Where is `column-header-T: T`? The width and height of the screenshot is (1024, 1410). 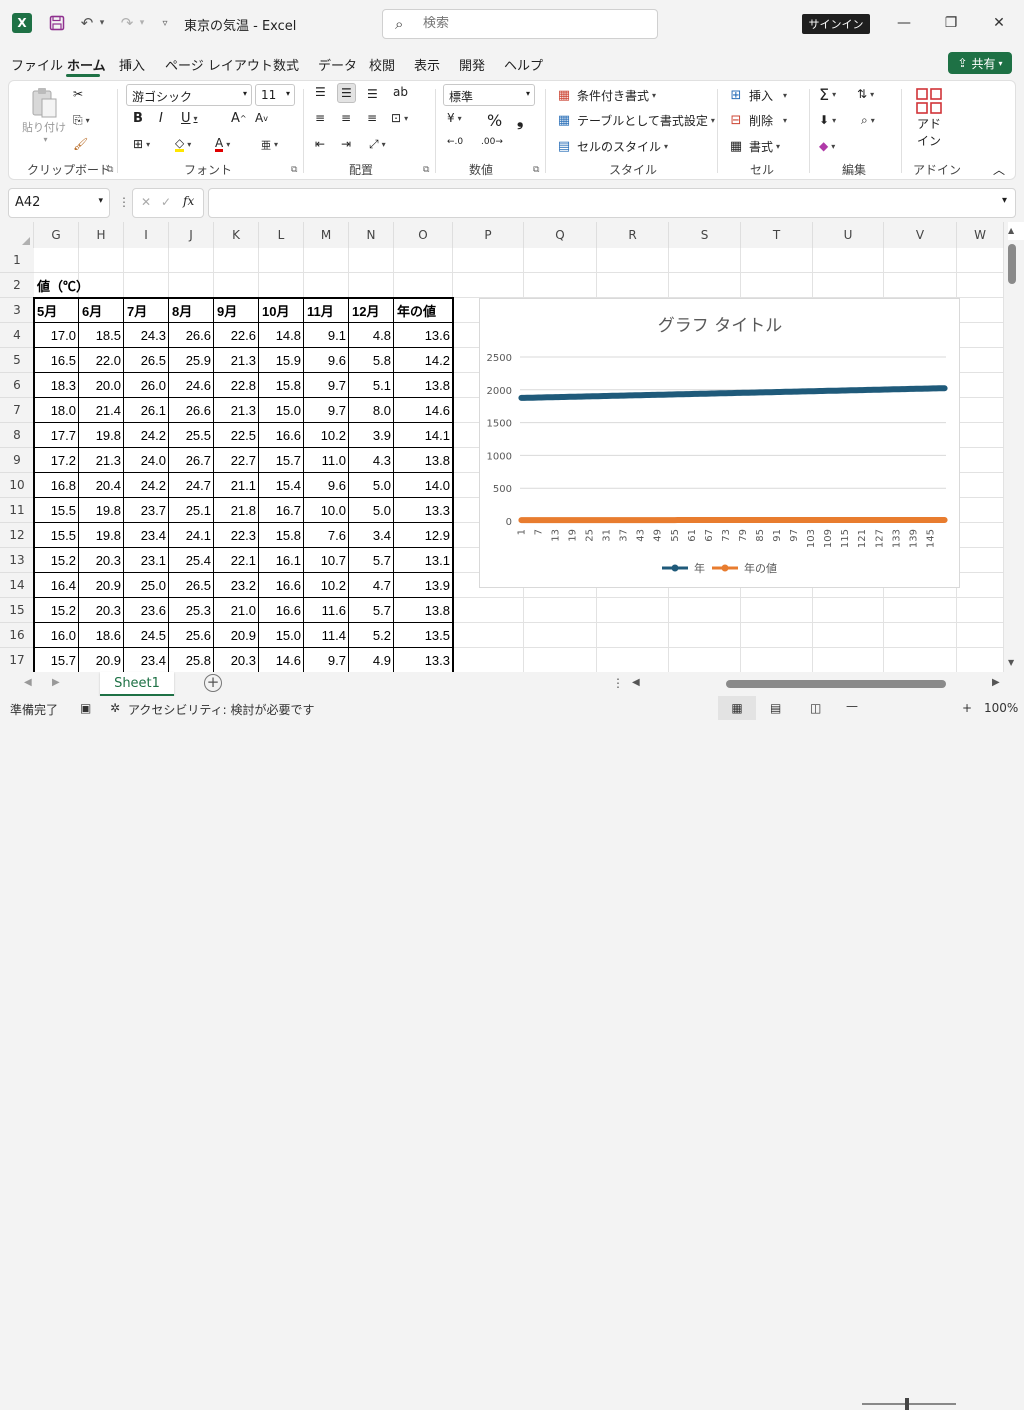 column-header-T: T is located at coordinates (777, 235).